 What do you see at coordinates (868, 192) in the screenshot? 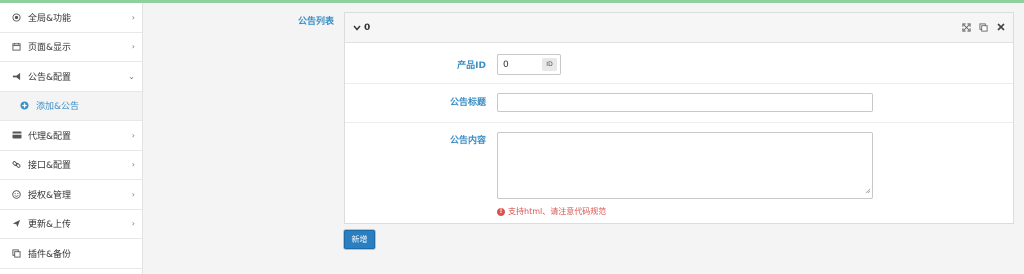
I see `resize-handle-icon` at bounding box center [868, 192].